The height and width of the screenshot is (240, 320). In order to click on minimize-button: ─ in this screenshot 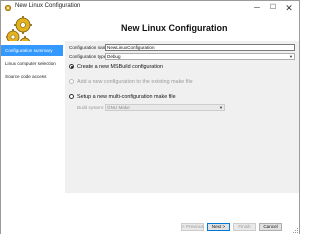, I will do `click(257, 8)`.